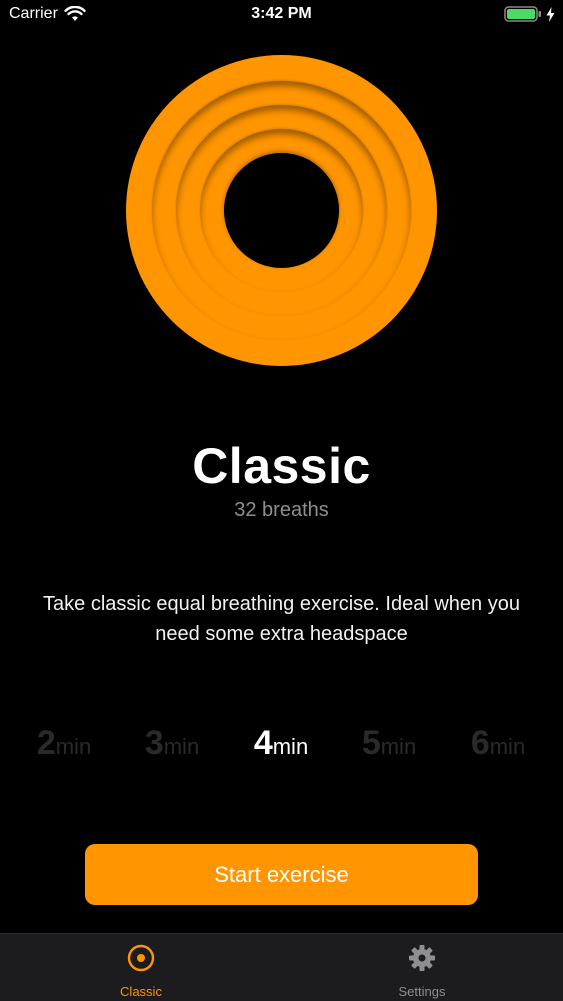  I want to click on duration-value: 4, so click(263, 743).